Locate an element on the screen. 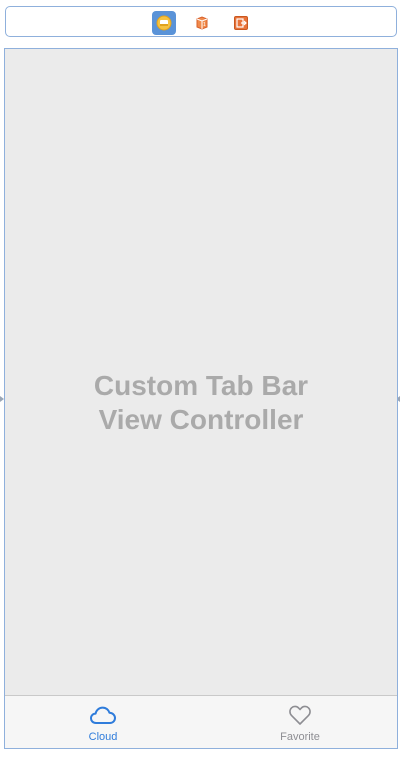 This screenshot has height=757, width=400. scene-dock: 1 is located at coordinates (201, 21).